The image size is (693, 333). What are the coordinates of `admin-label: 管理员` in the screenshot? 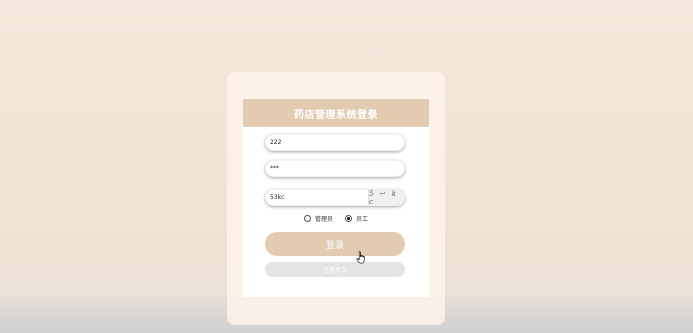 It's located at (323, 219).